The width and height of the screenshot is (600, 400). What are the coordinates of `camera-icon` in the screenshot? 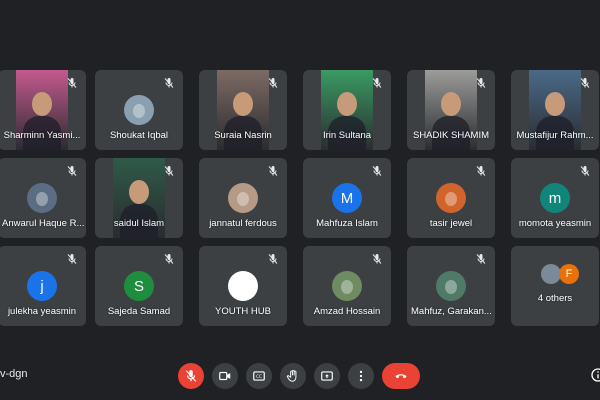 It's located at (225, 376).